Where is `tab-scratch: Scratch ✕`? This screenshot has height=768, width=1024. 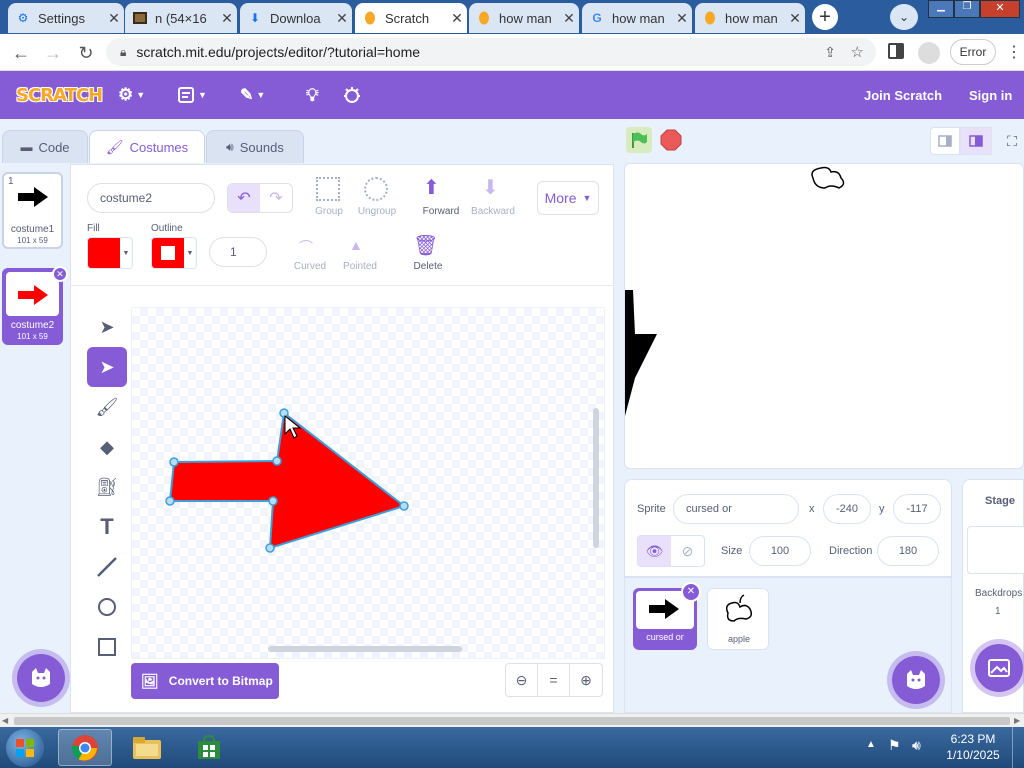
tab-scratch: Scratch ✕ is located at coordinates (411, 18).